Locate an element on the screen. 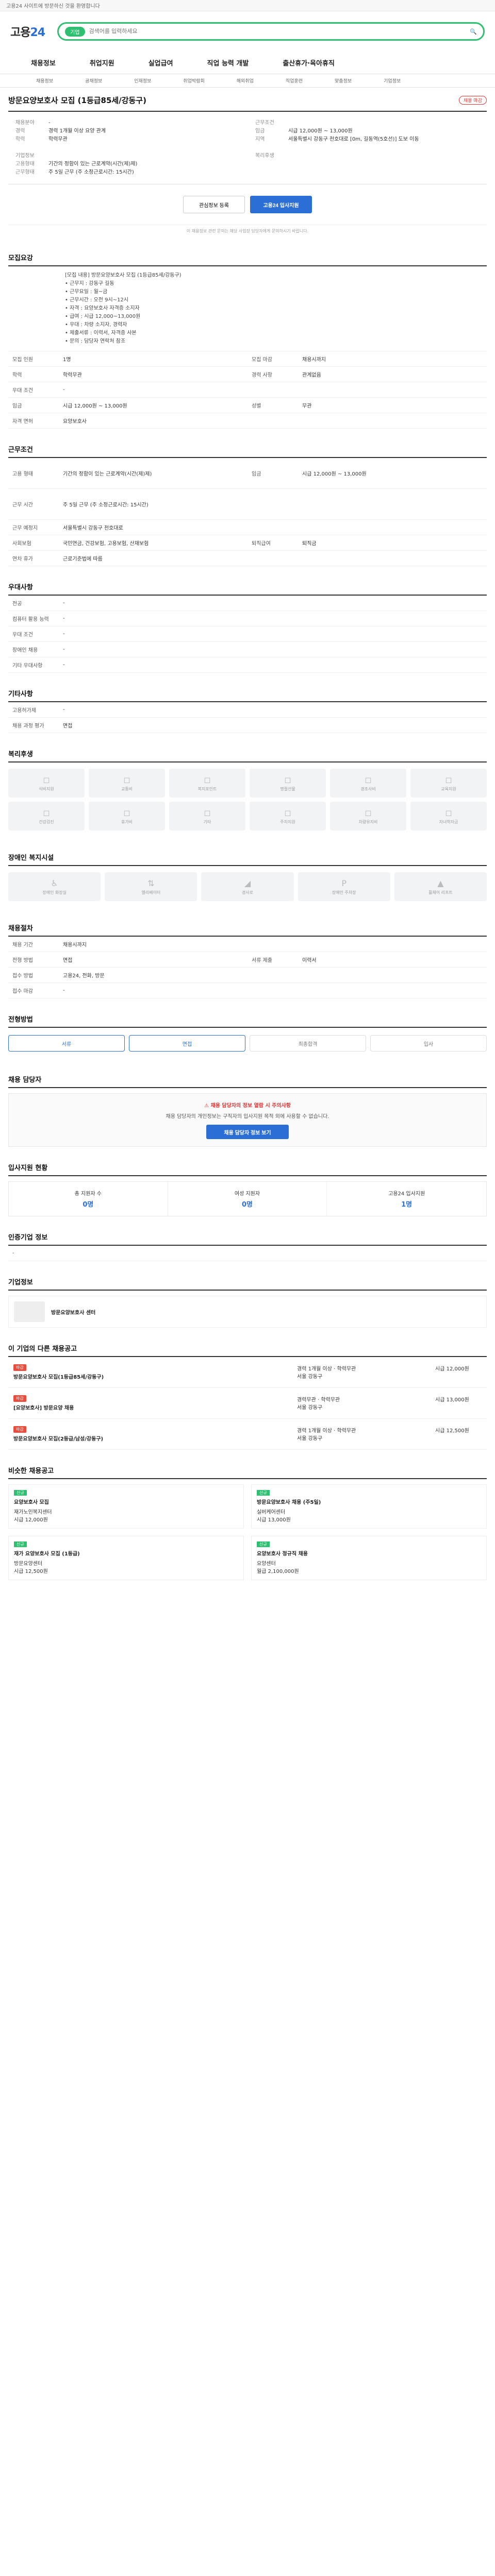  table-row: 사회보험 국민연금, 건강보험, 고용보험, 산재보험 퇴직급여 퇴직금 is located at coordinates (247, 543).